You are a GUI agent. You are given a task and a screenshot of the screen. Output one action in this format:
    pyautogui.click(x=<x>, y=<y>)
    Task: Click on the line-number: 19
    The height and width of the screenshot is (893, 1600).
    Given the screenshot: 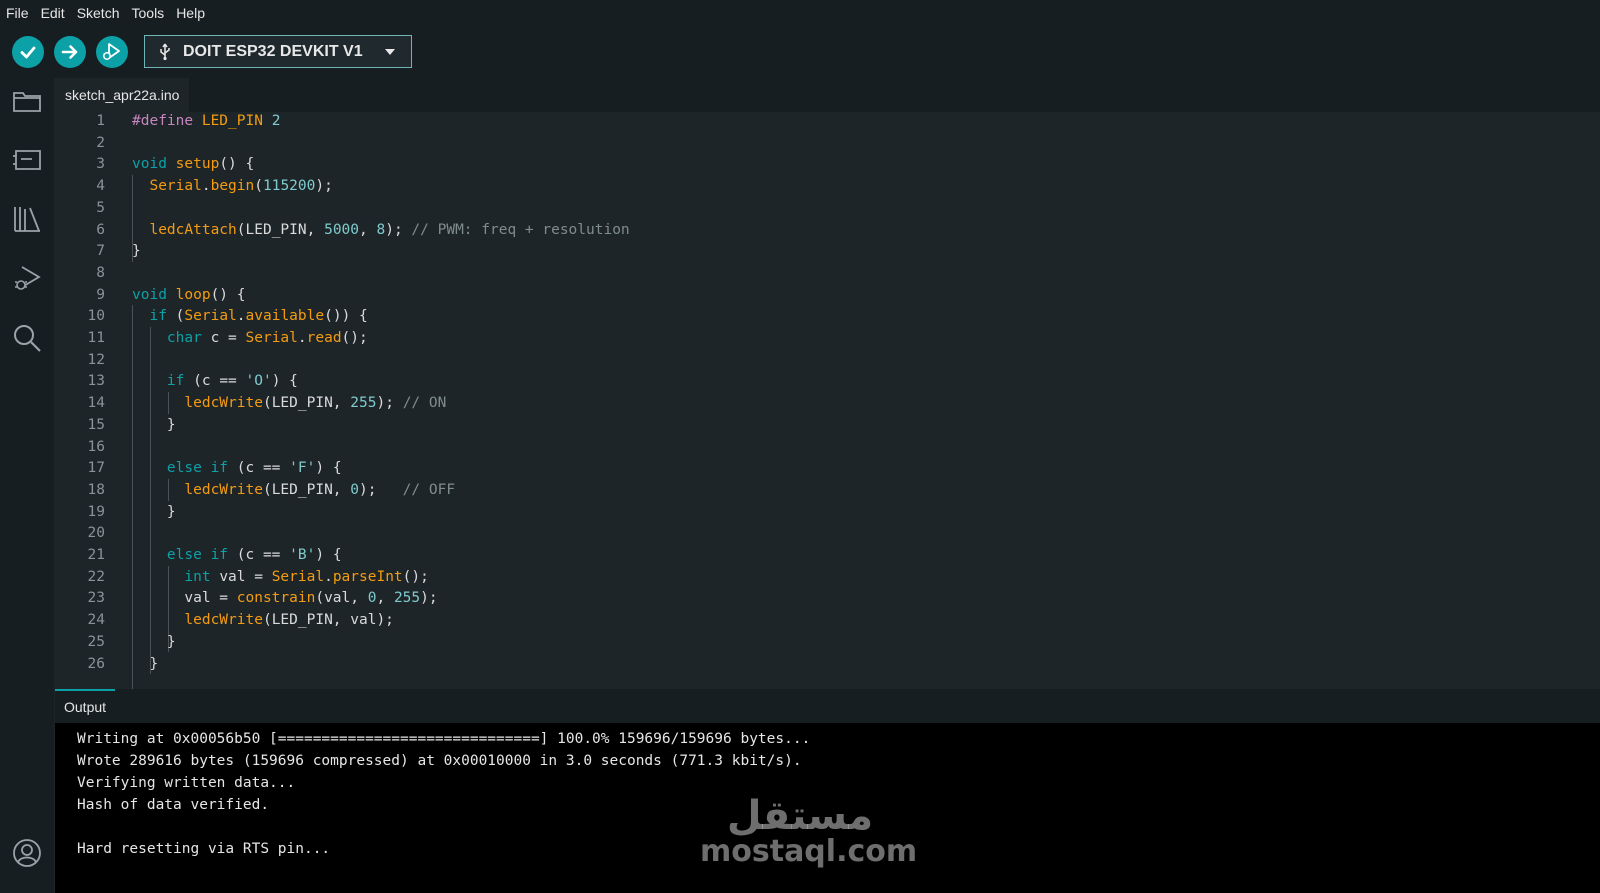 What is the action you would take?
    pyautogui.click(x=96, y=511)
    